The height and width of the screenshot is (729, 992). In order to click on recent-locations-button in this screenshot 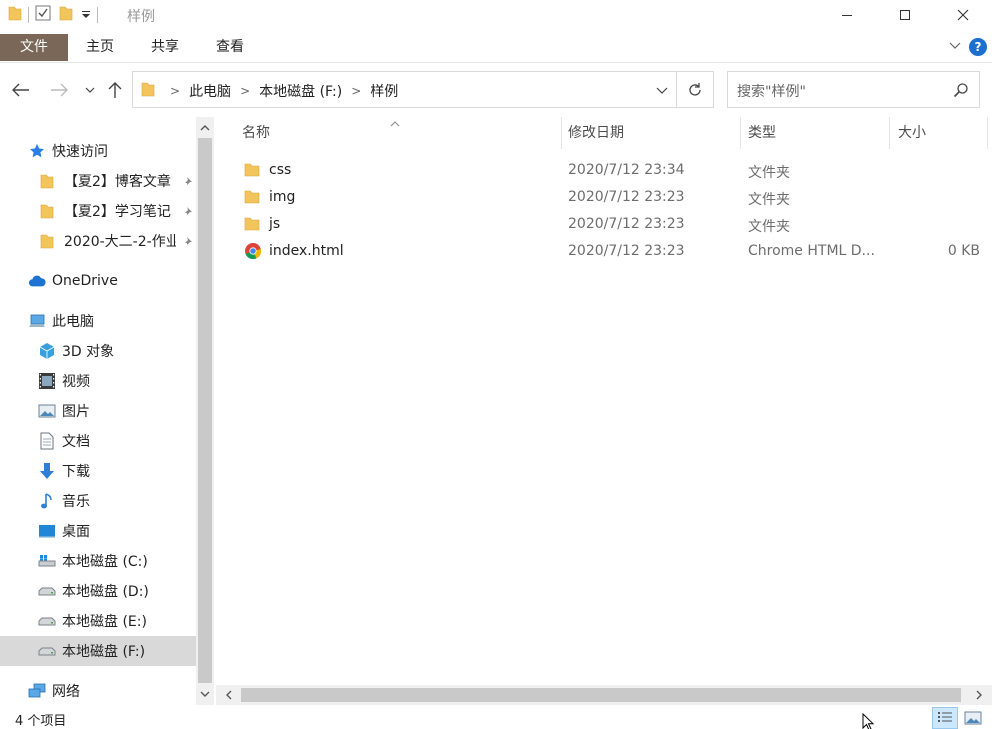, I will do `click(90, 90)`.